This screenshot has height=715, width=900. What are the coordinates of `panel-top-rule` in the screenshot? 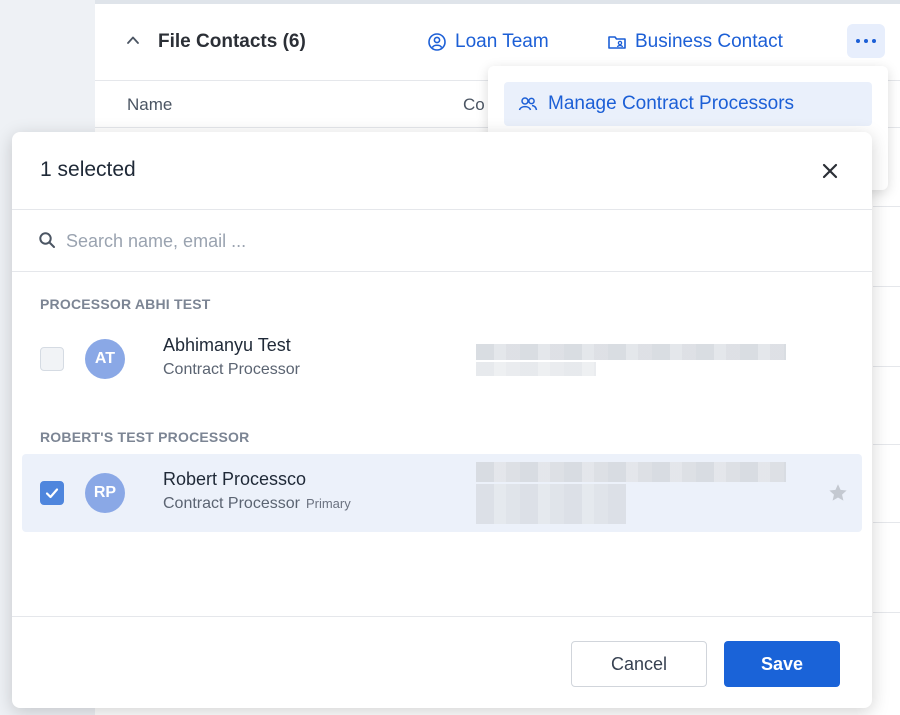 It's located at (497, 2).